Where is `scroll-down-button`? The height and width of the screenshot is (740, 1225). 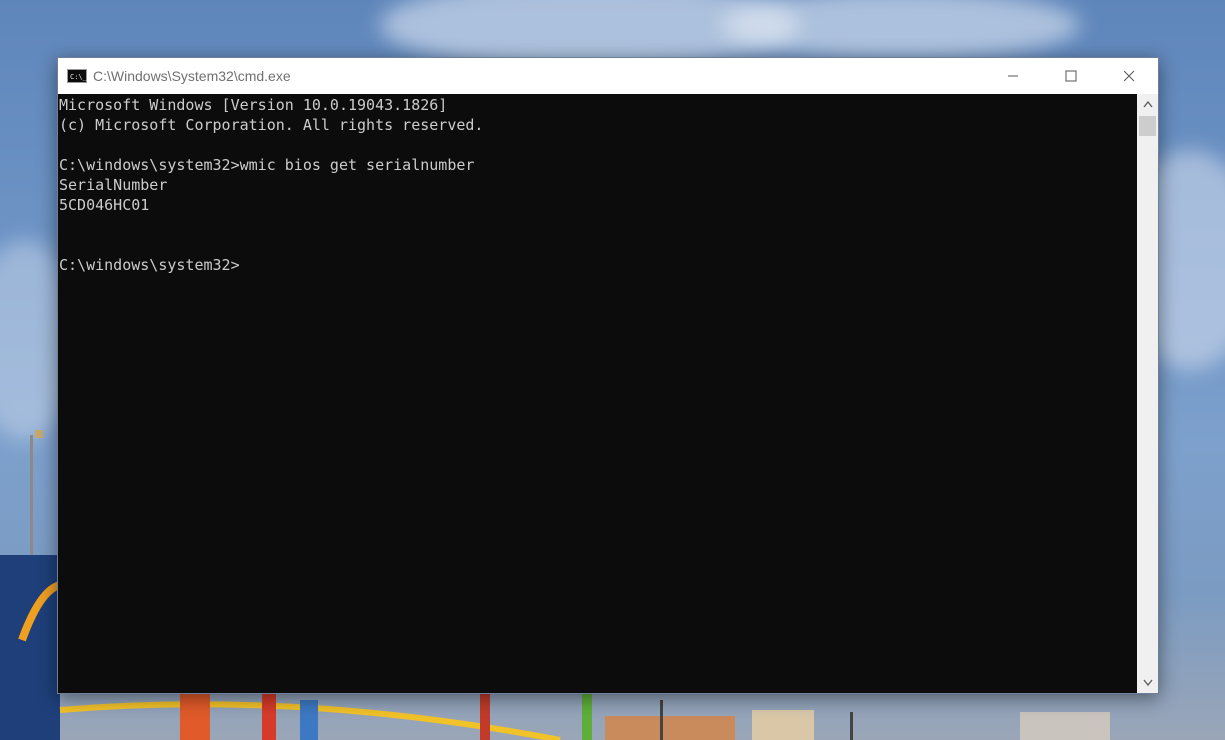
scroll-down-button is located at coordinates (1147, 683).